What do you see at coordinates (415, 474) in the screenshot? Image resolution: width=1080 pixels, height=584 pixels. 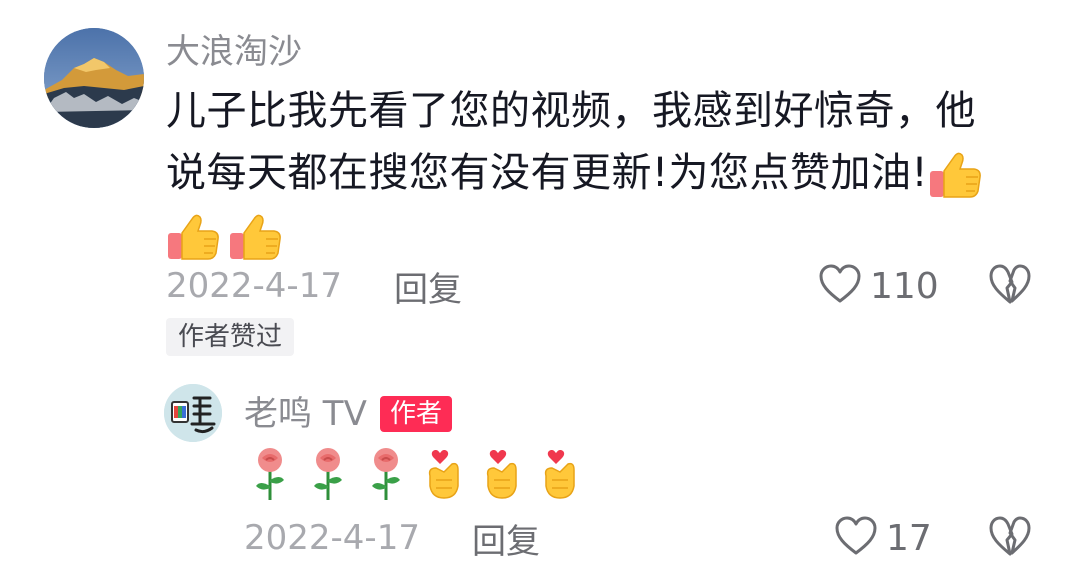 I see `reply-text` at bounding box center [415, 474].